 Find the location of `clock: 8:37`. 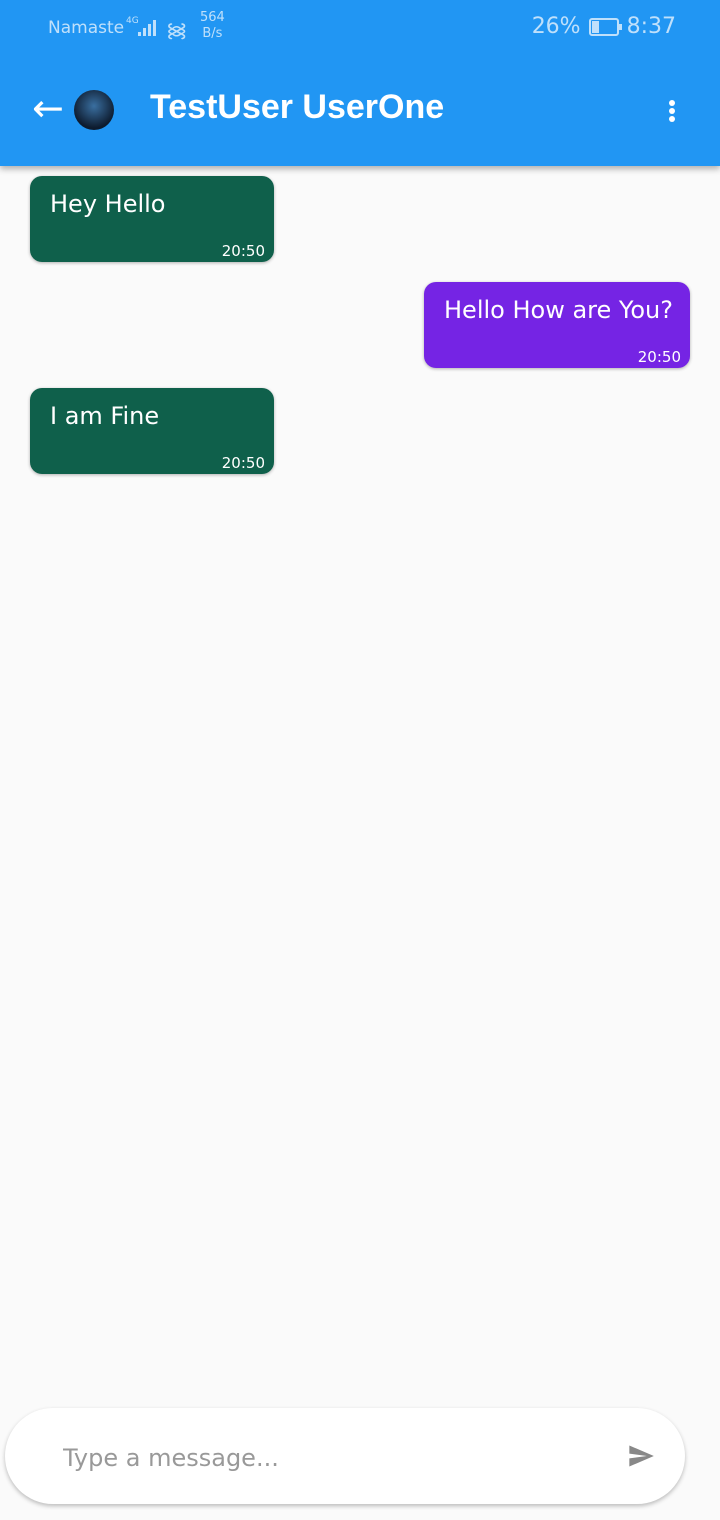

clock: 8:37 is located at coordinates (651, 26).